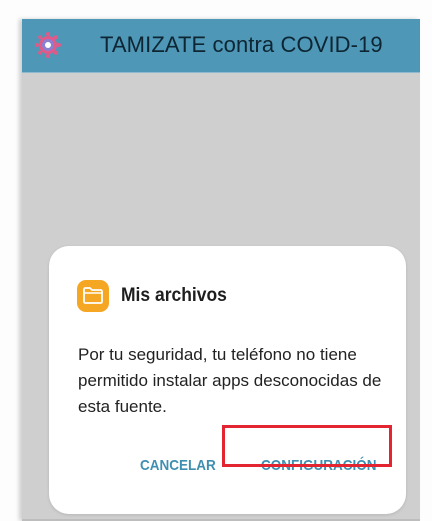 The width and height of the screenshot is (432, 521). I want to click on app-title: TAMIZATE contra COVID-19, so click(241, 44).